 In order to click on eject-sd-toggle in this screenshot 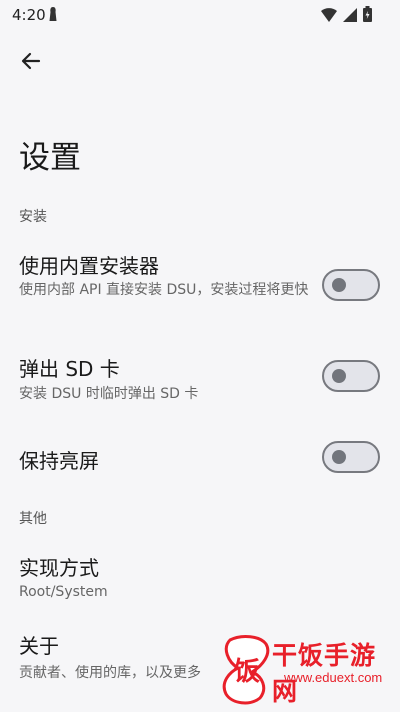, I will do `click(351, 376)`.